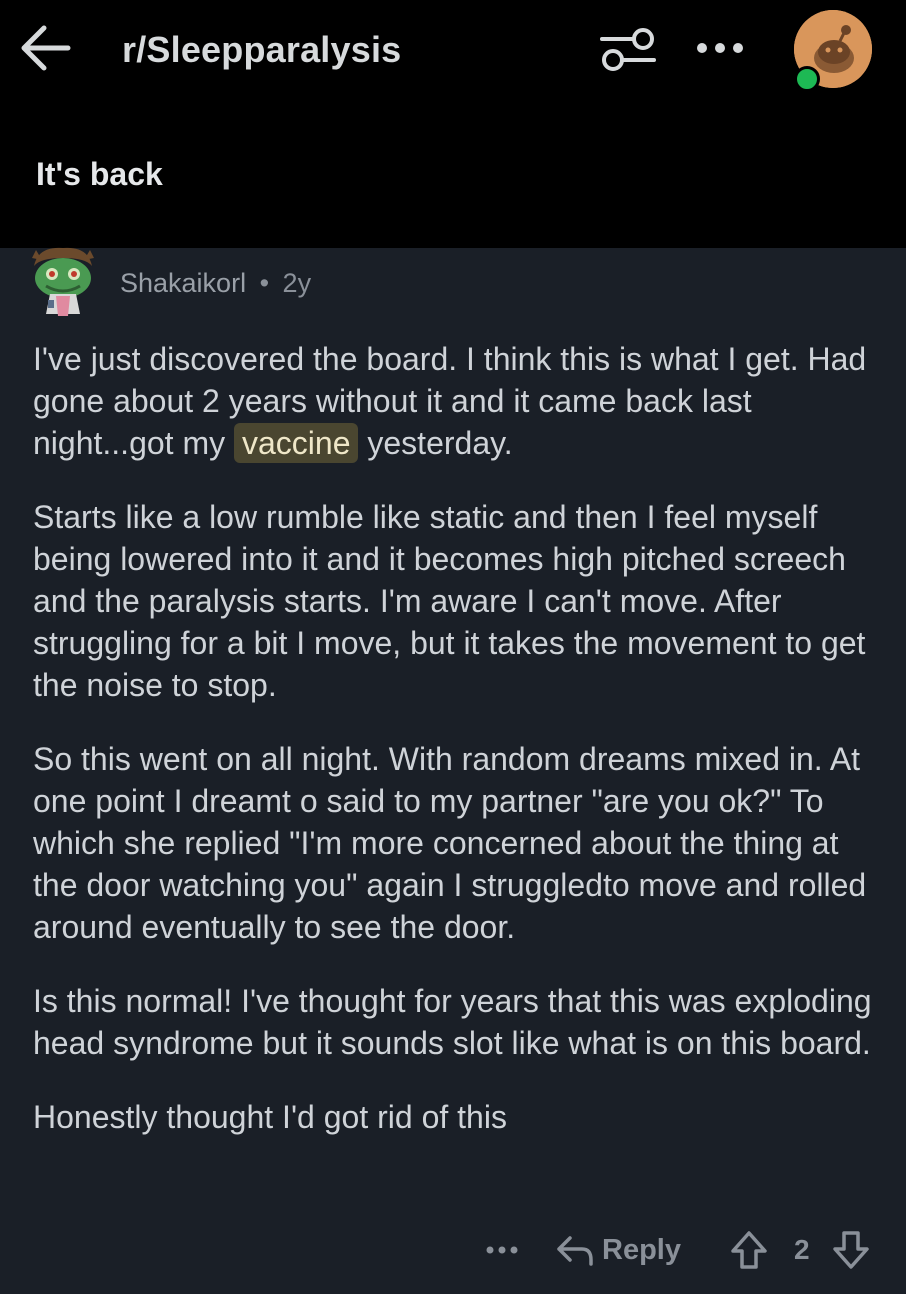  Describe the element at coordinates (833, 51) in the screenshot. I see `user-avatar` at that location.